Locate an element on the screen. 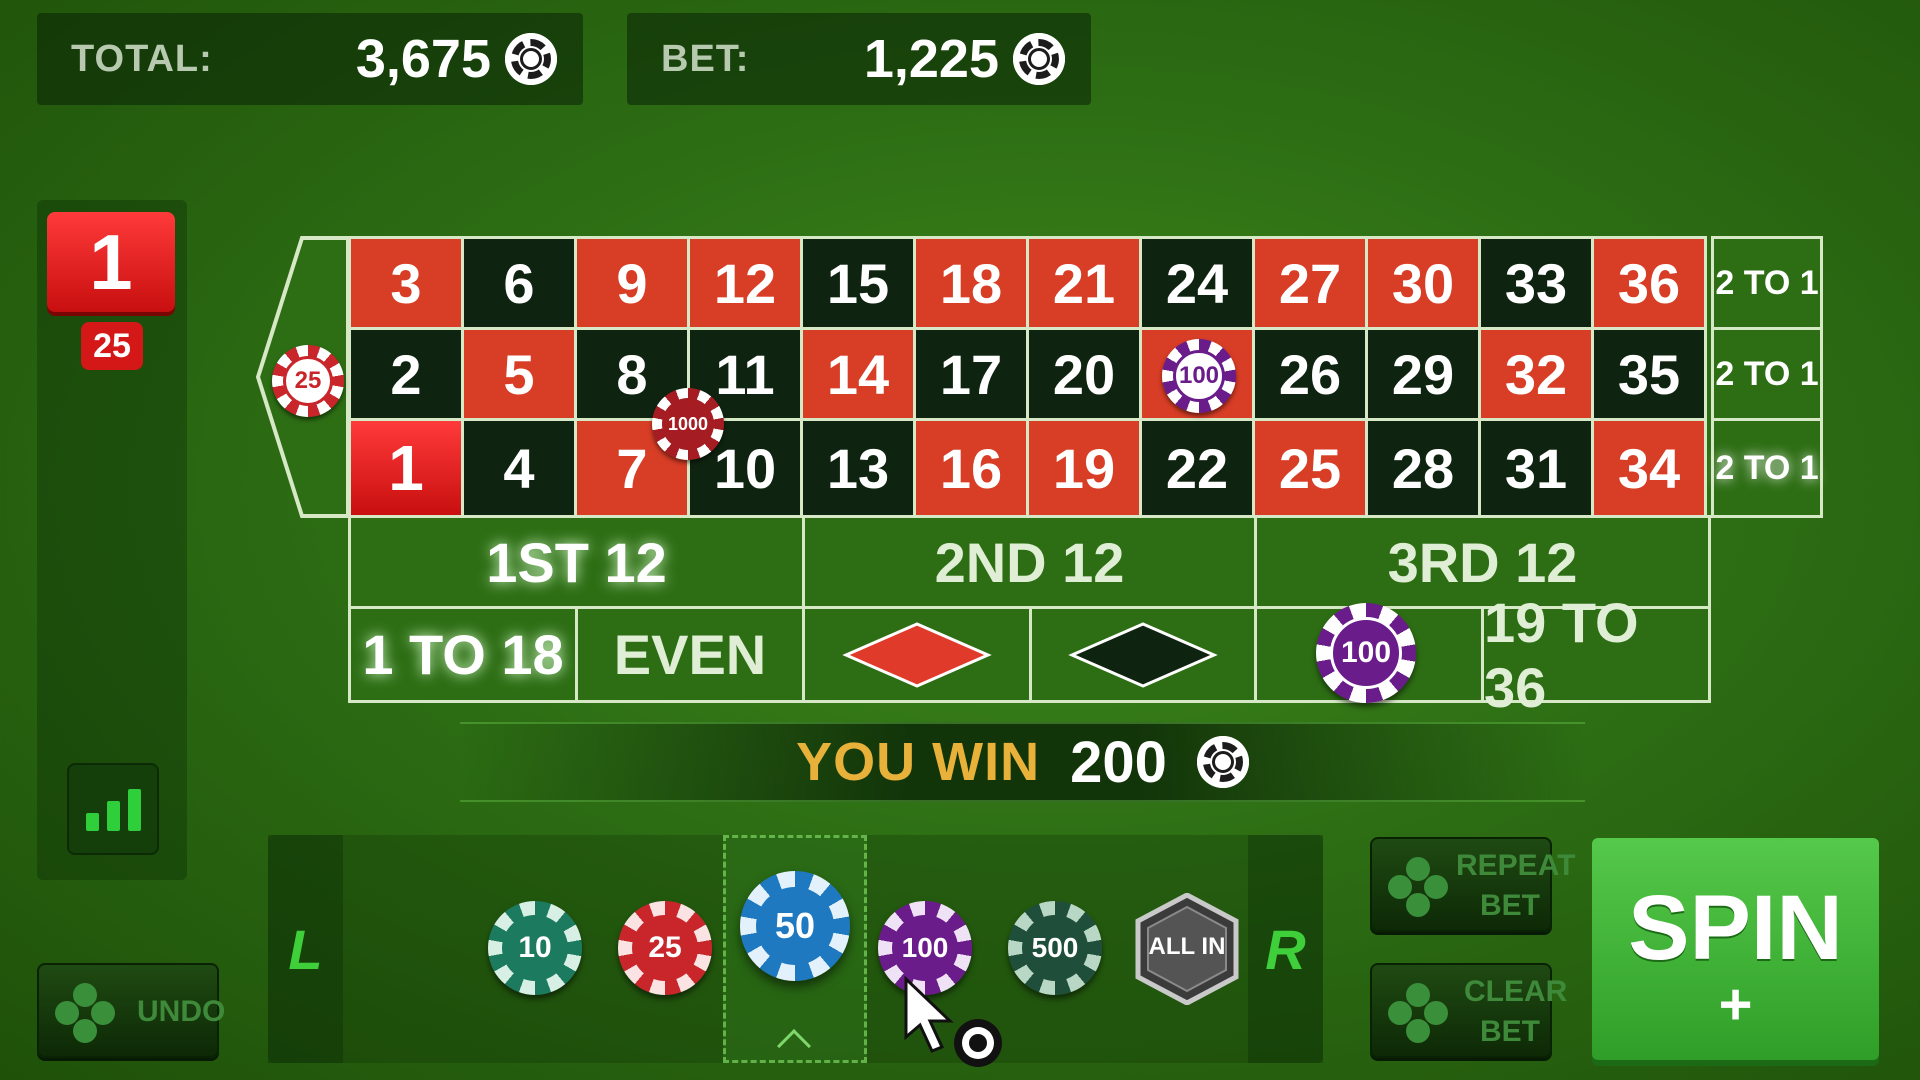 The width and height of the screenshot is (1920, 1080). number-cell: 17 is located at coordinates (971, 374).